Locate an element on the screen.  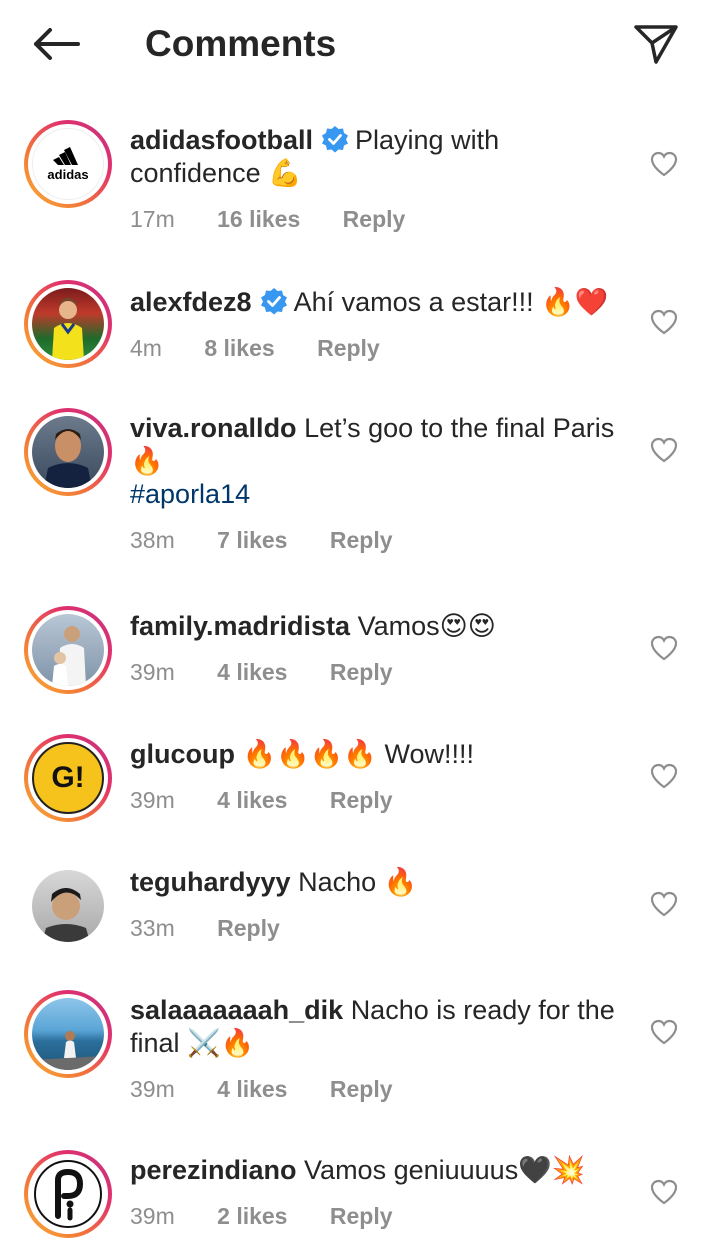
sea-photo-icon is located at coordinates (68, 1050).